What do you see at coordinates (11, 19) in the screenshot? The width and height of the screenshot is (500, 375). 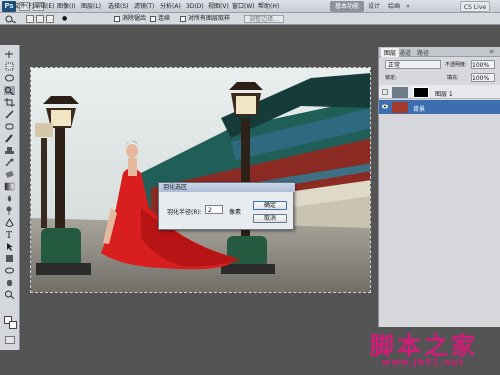 I see `quick-select-tool-icon` at bounding box center [11, 19].